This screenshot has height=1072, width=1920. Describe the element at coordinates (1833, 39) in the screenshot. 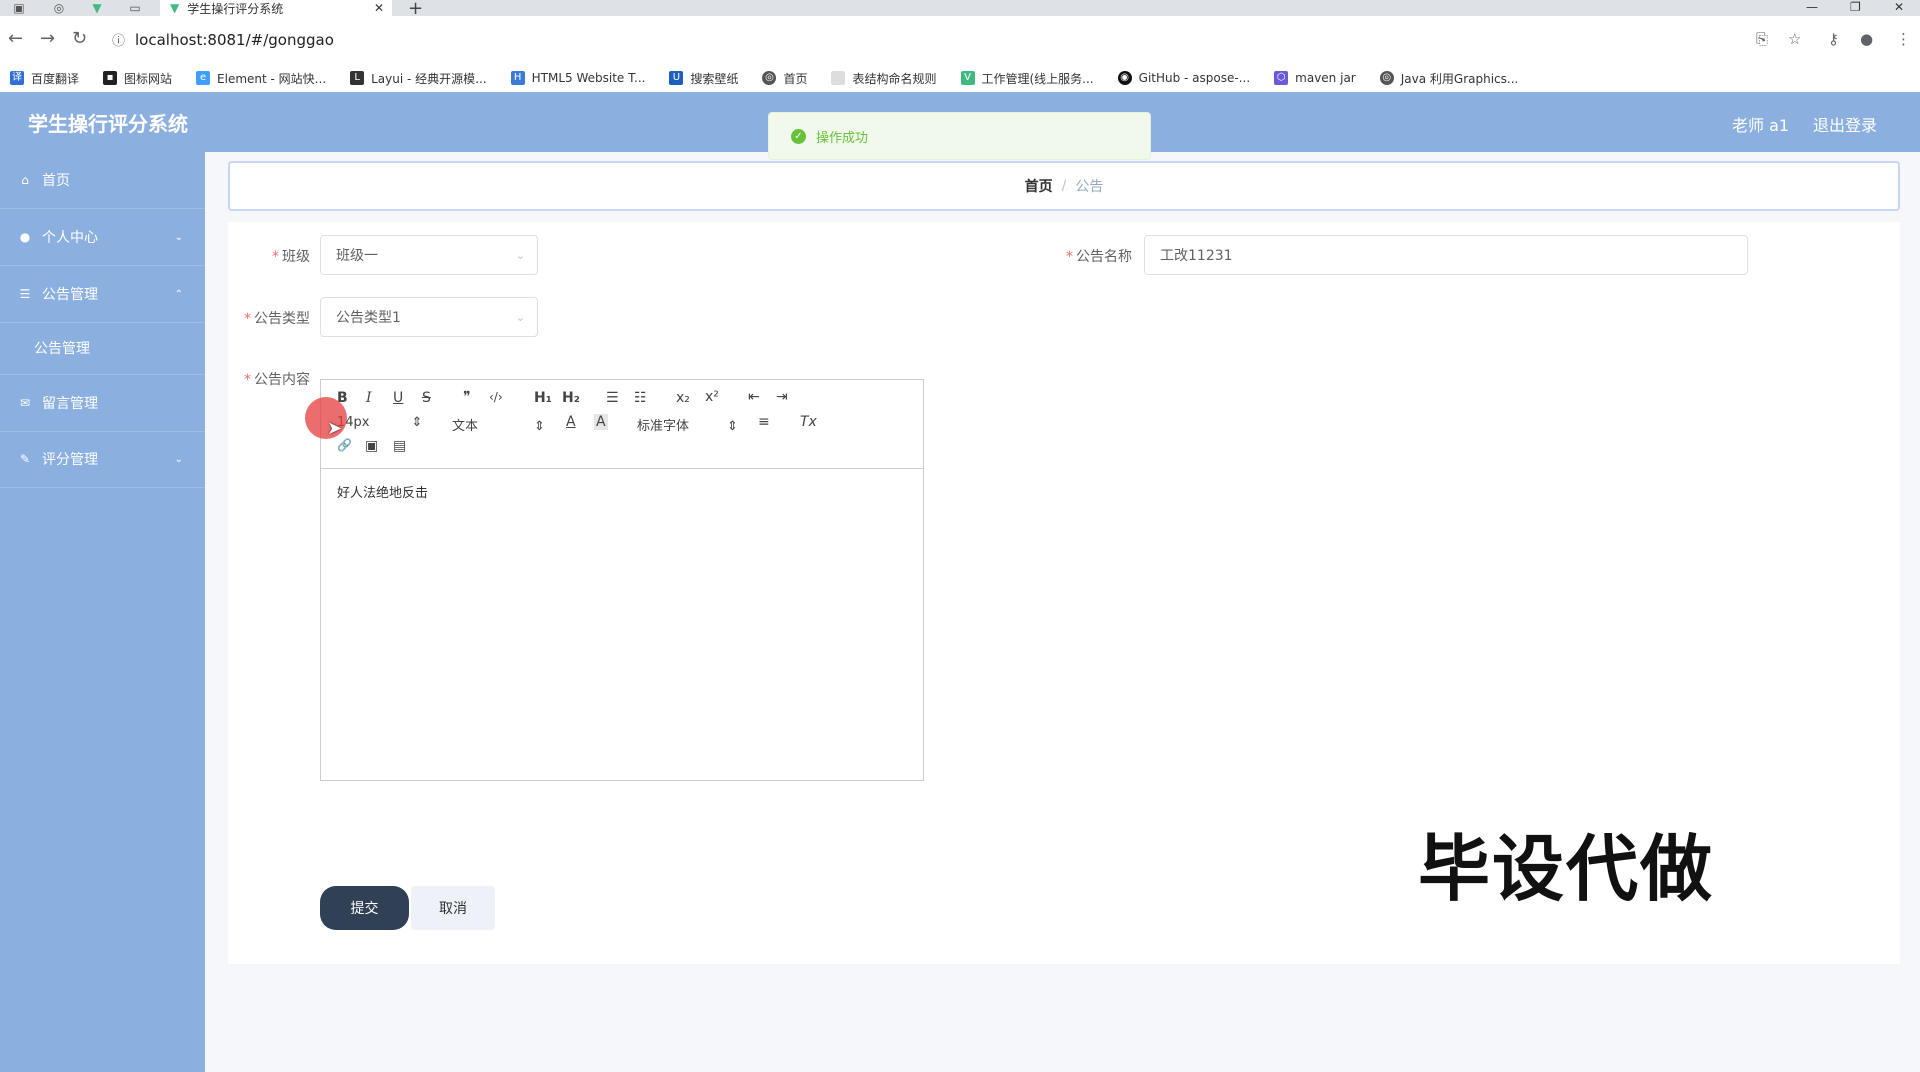

I see `key-icon: ⚷` at that location.